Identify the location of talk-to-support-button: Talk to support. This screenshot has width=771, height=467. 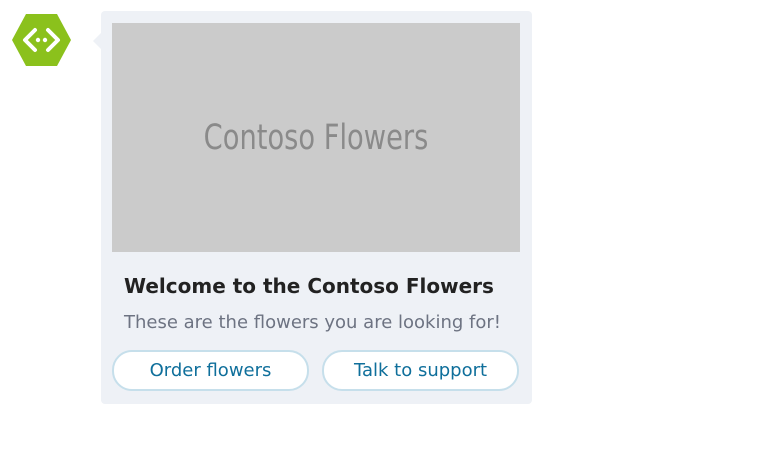
(420, 370).